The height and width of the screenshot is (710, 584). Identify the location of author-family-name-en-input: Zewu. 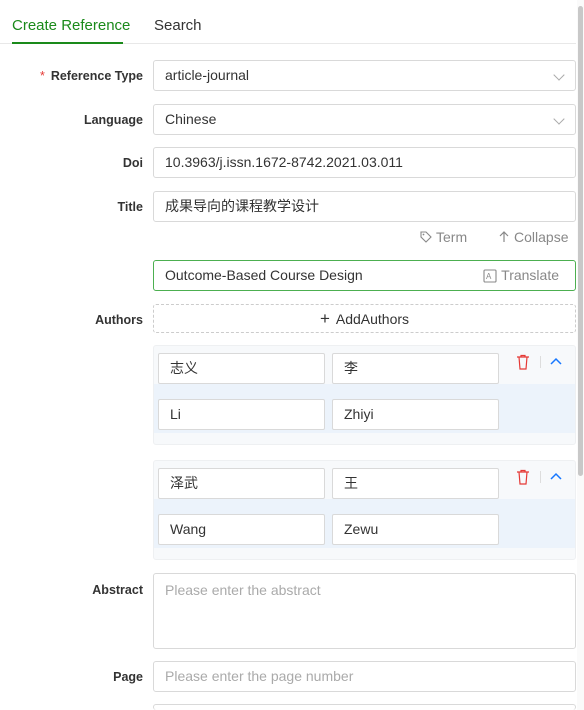
(415, 529).